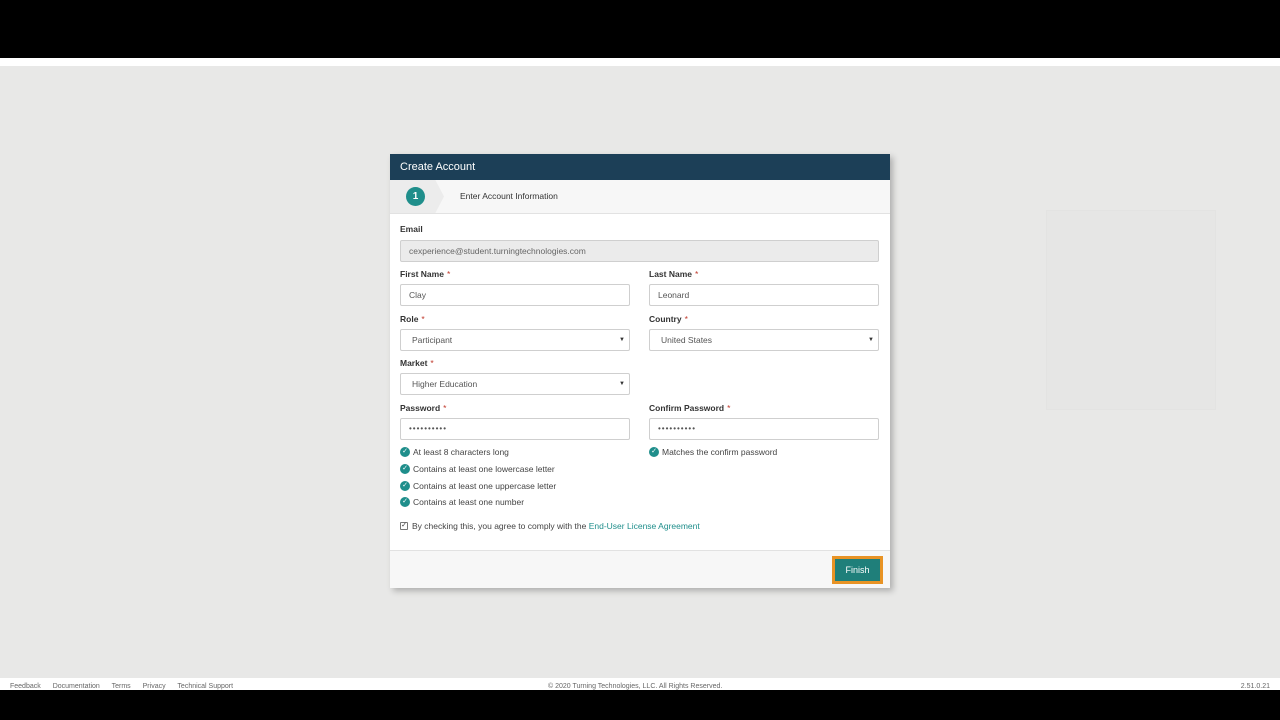 This screenshot has width=1280, height=720. I want to click on confirm-password-rule: ✓ Matches the confirm password, so click(713, 452).